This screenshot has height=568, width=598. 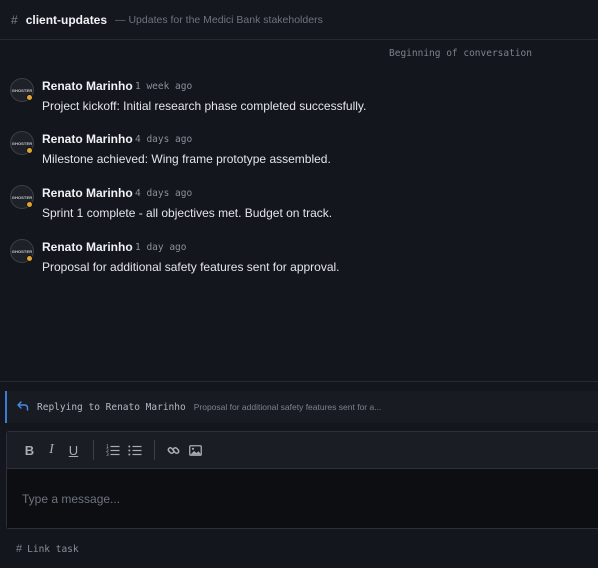 I want to click on bold-button: B, so click(x=29, y=450).